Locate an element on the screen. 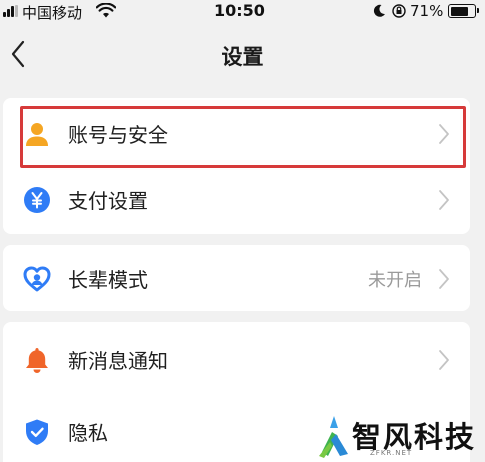 The width and height of the screenshot is (485, 462). battery-percent: 71% is located at coordinates (427, 11).